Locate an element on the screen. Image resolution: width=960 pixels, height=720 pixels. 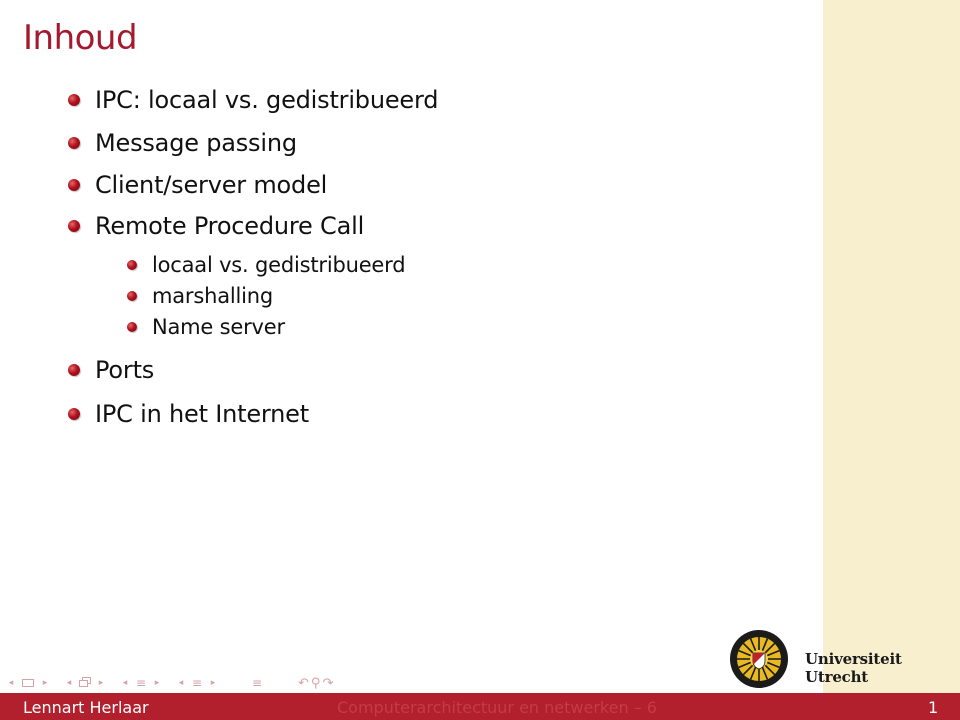
sidebar-panel is located at coordinates (891, 346).